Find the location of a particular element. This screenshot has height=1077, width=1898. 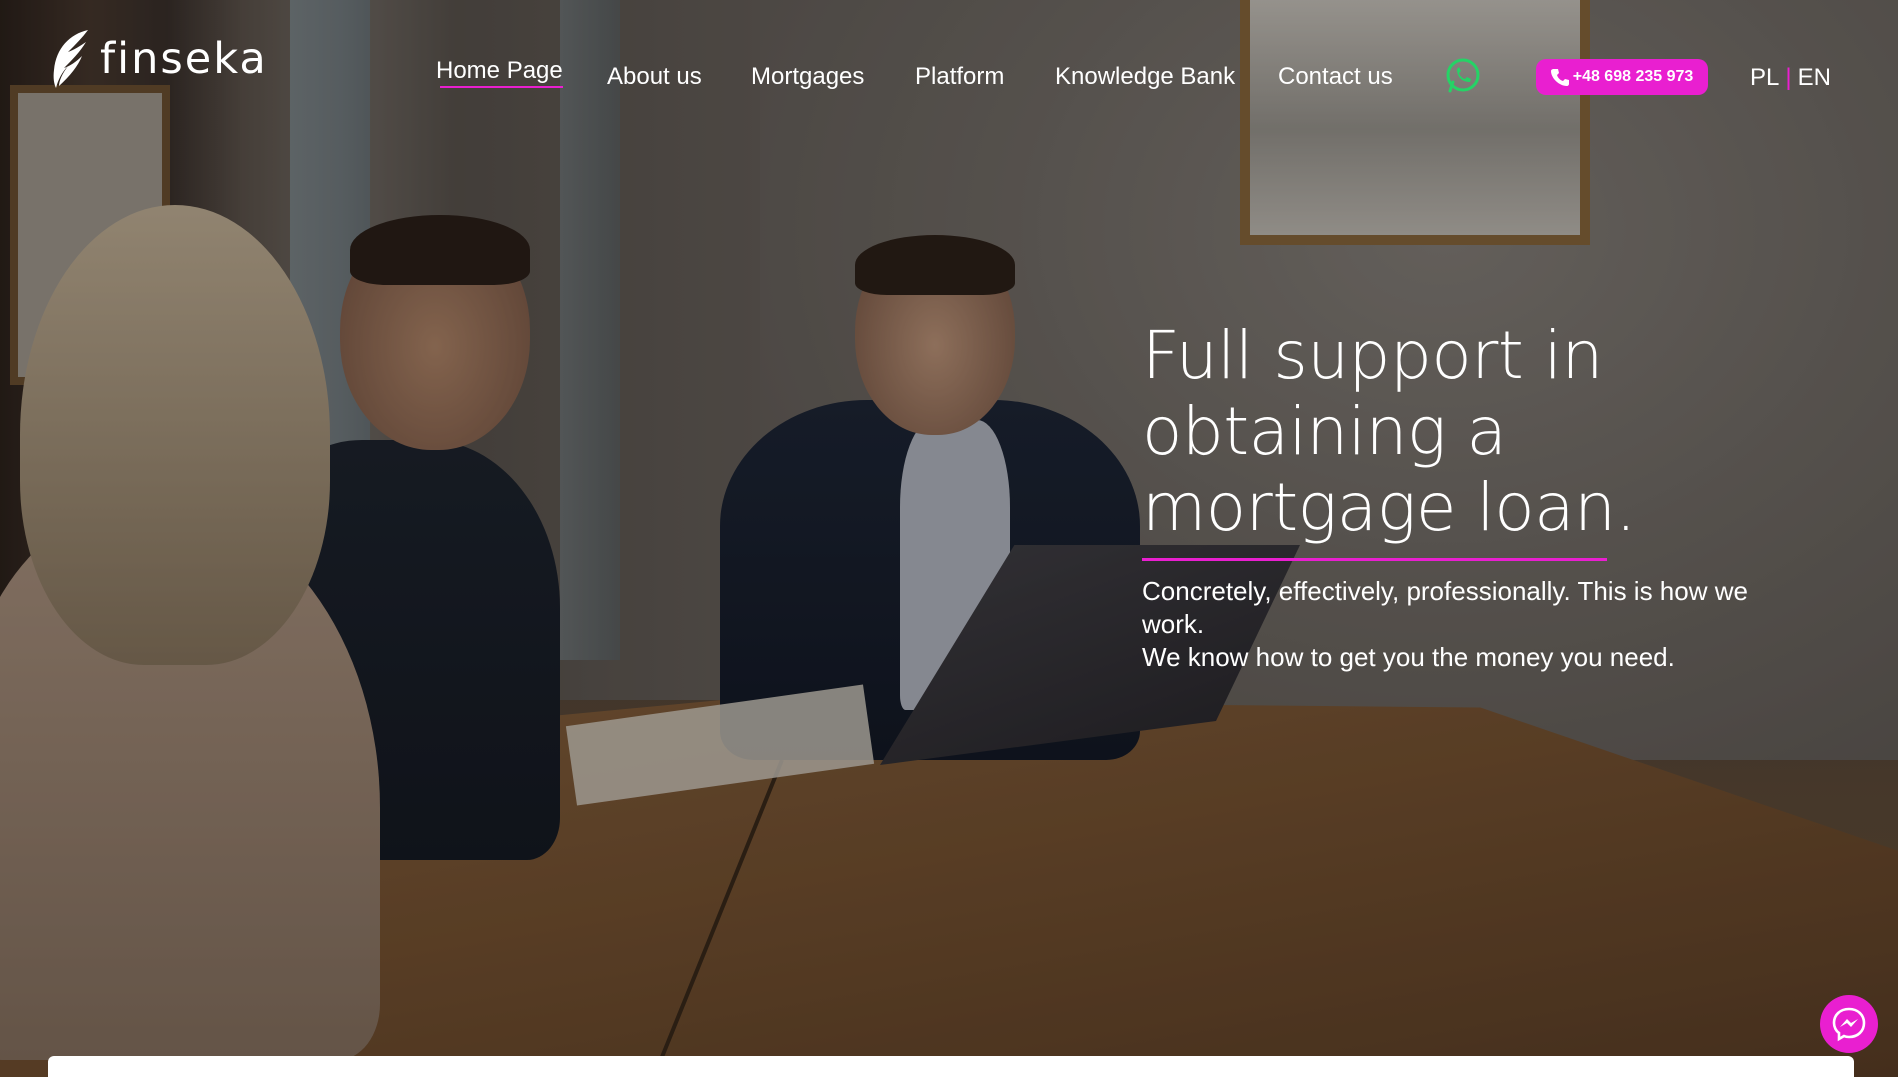

nav-mortgages: Mortgages is located at coordinates (807, 77).